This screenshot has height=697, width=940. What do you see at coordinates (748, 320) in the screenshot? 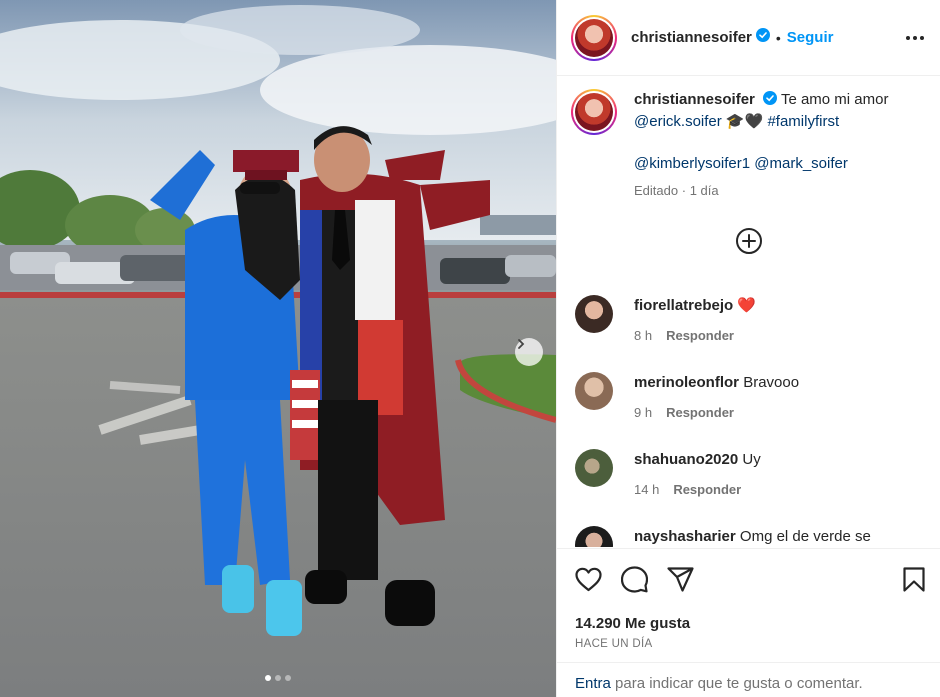
I see `comment-item: fiorellatrebejo ❤️ 8 h Responder` at bounding box center [748, 320].